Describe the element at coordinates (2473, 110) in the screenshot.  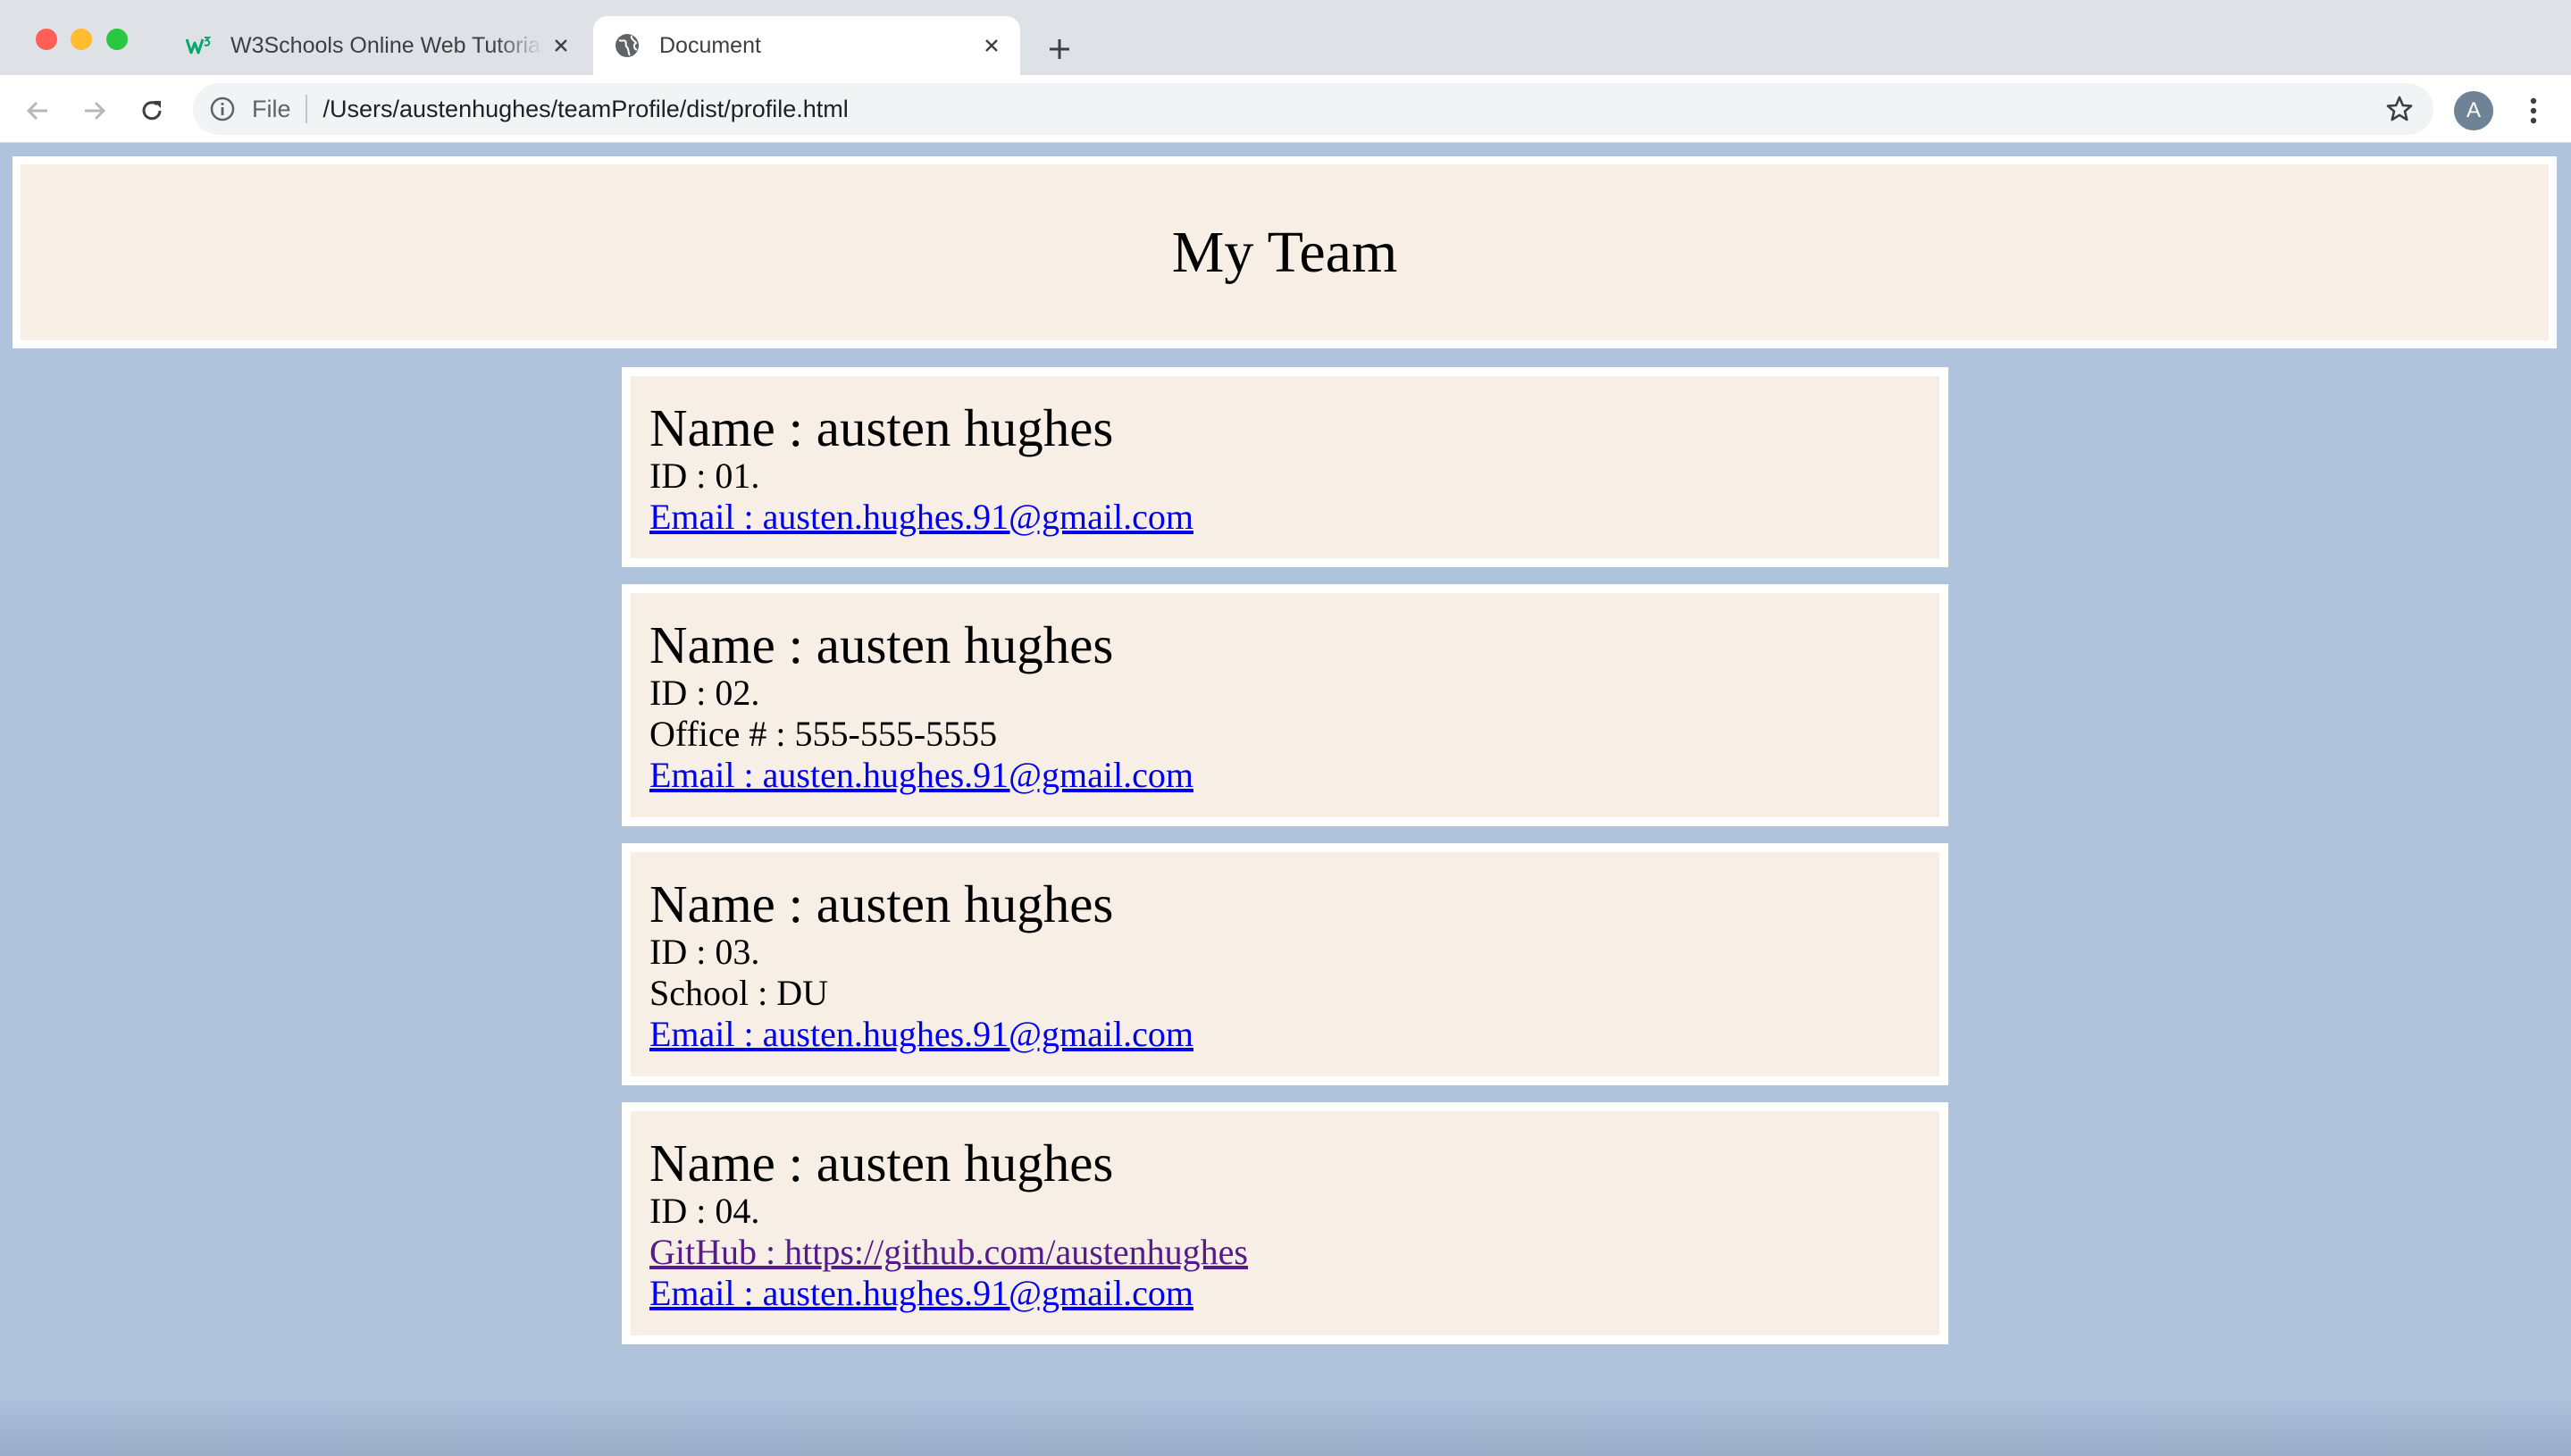
I see `profile-avatar: A` at that location.